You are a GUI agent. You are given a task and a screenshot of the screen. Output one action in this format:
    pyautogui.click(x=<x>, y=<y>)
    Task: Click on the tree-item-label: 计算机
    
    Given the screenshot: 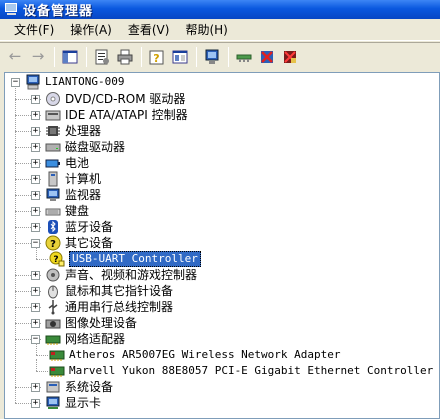 What is the action you would take?
    pyautogui.click(x=83, y=179)
    